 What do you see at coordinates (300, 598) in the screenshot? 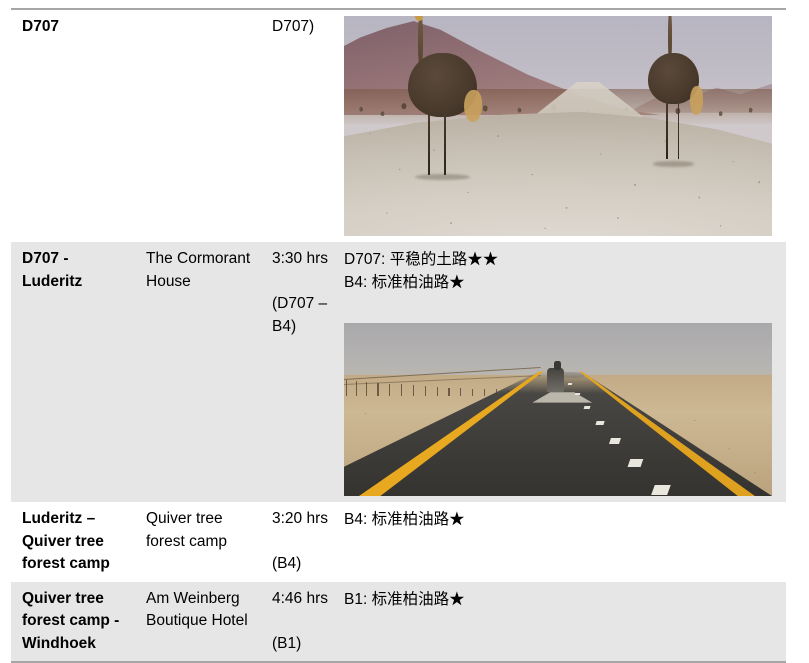
I see `duration-label: 4:46 hrs` at bounding box center [300, 598].